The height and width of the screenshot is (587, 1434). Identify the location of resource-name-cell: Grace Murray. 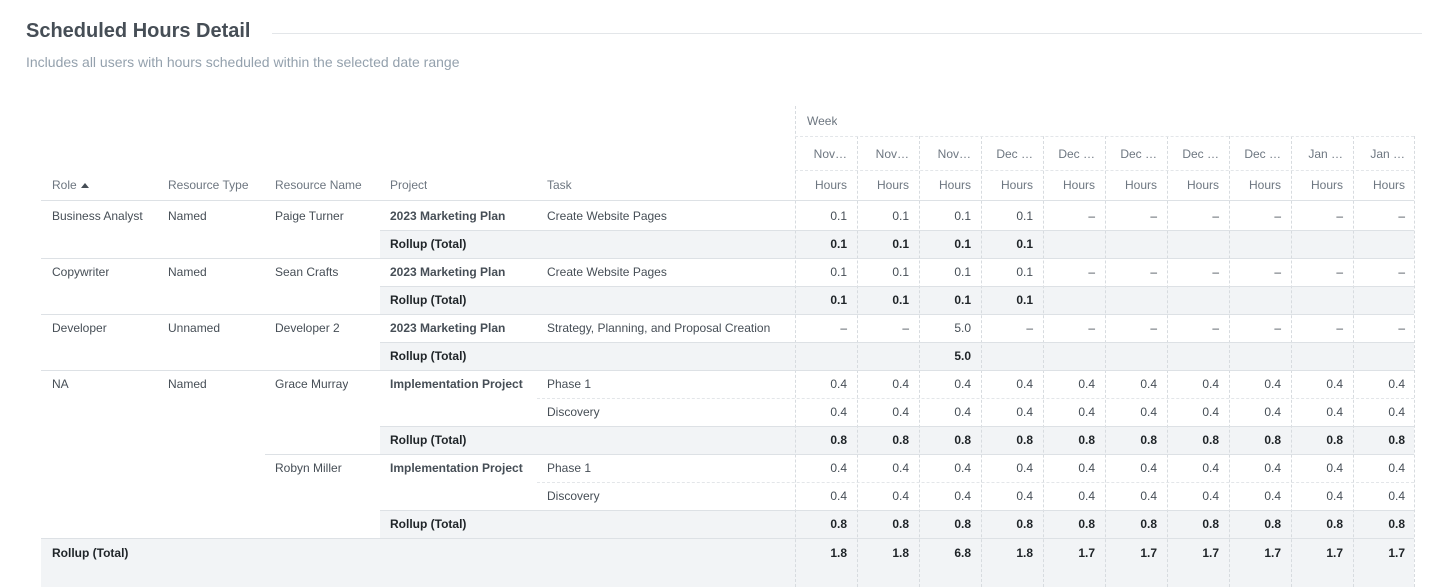
(312, 384).